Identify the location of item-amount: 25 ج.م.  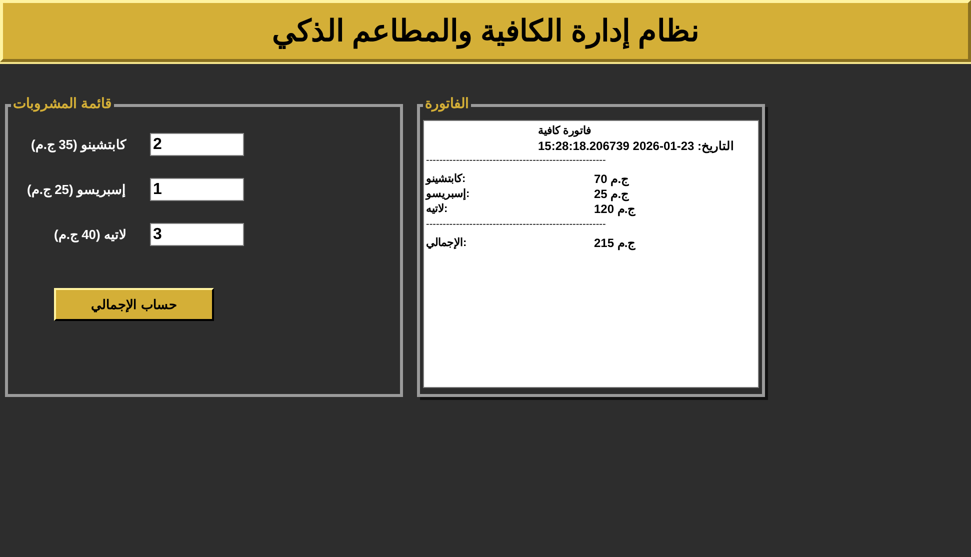
(612, 194).